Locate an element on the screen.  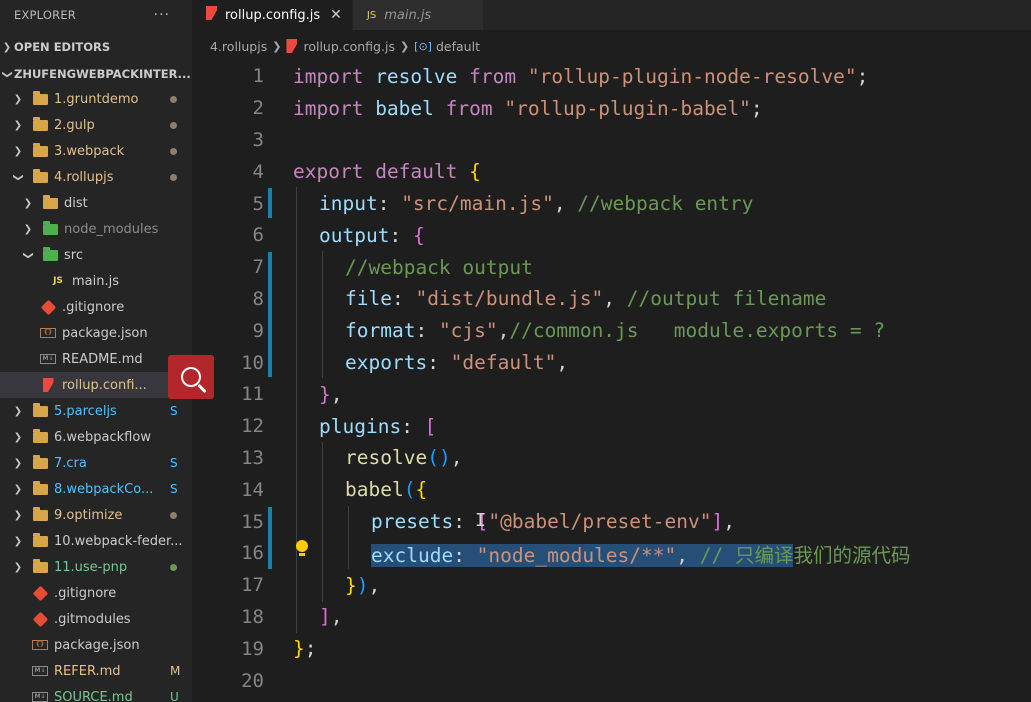
breadcrumb-file: rollup.config.js is located at coordinates (349, 46).